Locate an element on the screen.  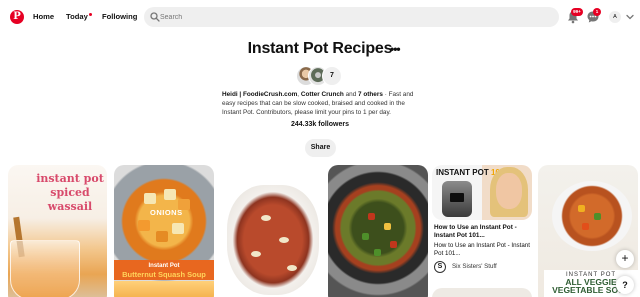
collaborator-link: Heidi | FoodieCrush.com is located at coordinates (259, 94).